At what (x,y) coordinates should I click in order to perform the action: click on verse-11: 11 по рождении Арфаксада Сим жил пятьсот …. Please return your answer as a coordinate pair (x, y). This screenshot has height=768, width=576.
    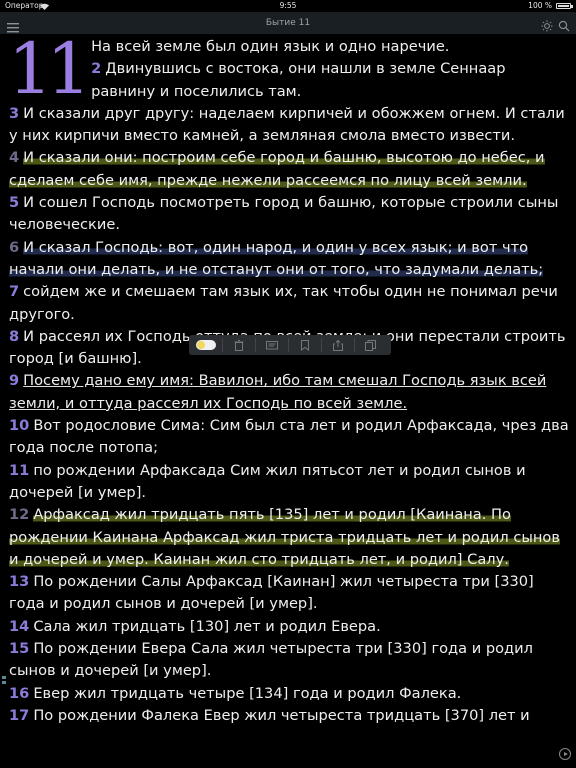
    Looking at the image, I should click on (289, 482).